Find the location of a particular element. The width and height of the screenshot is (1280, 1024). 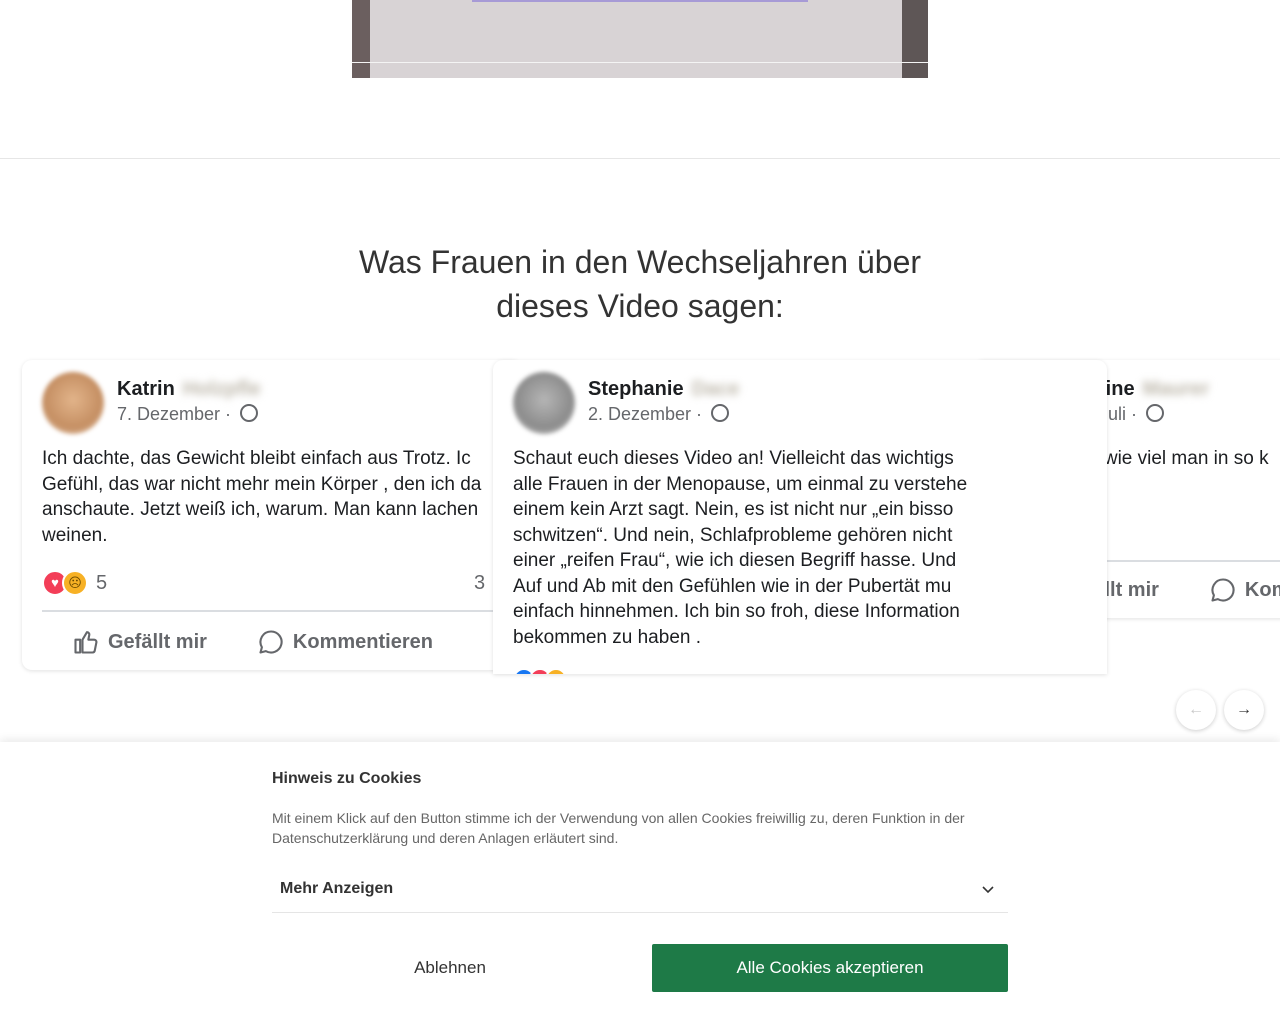

slider-next-button: → is located at coordinates (1244, 710).